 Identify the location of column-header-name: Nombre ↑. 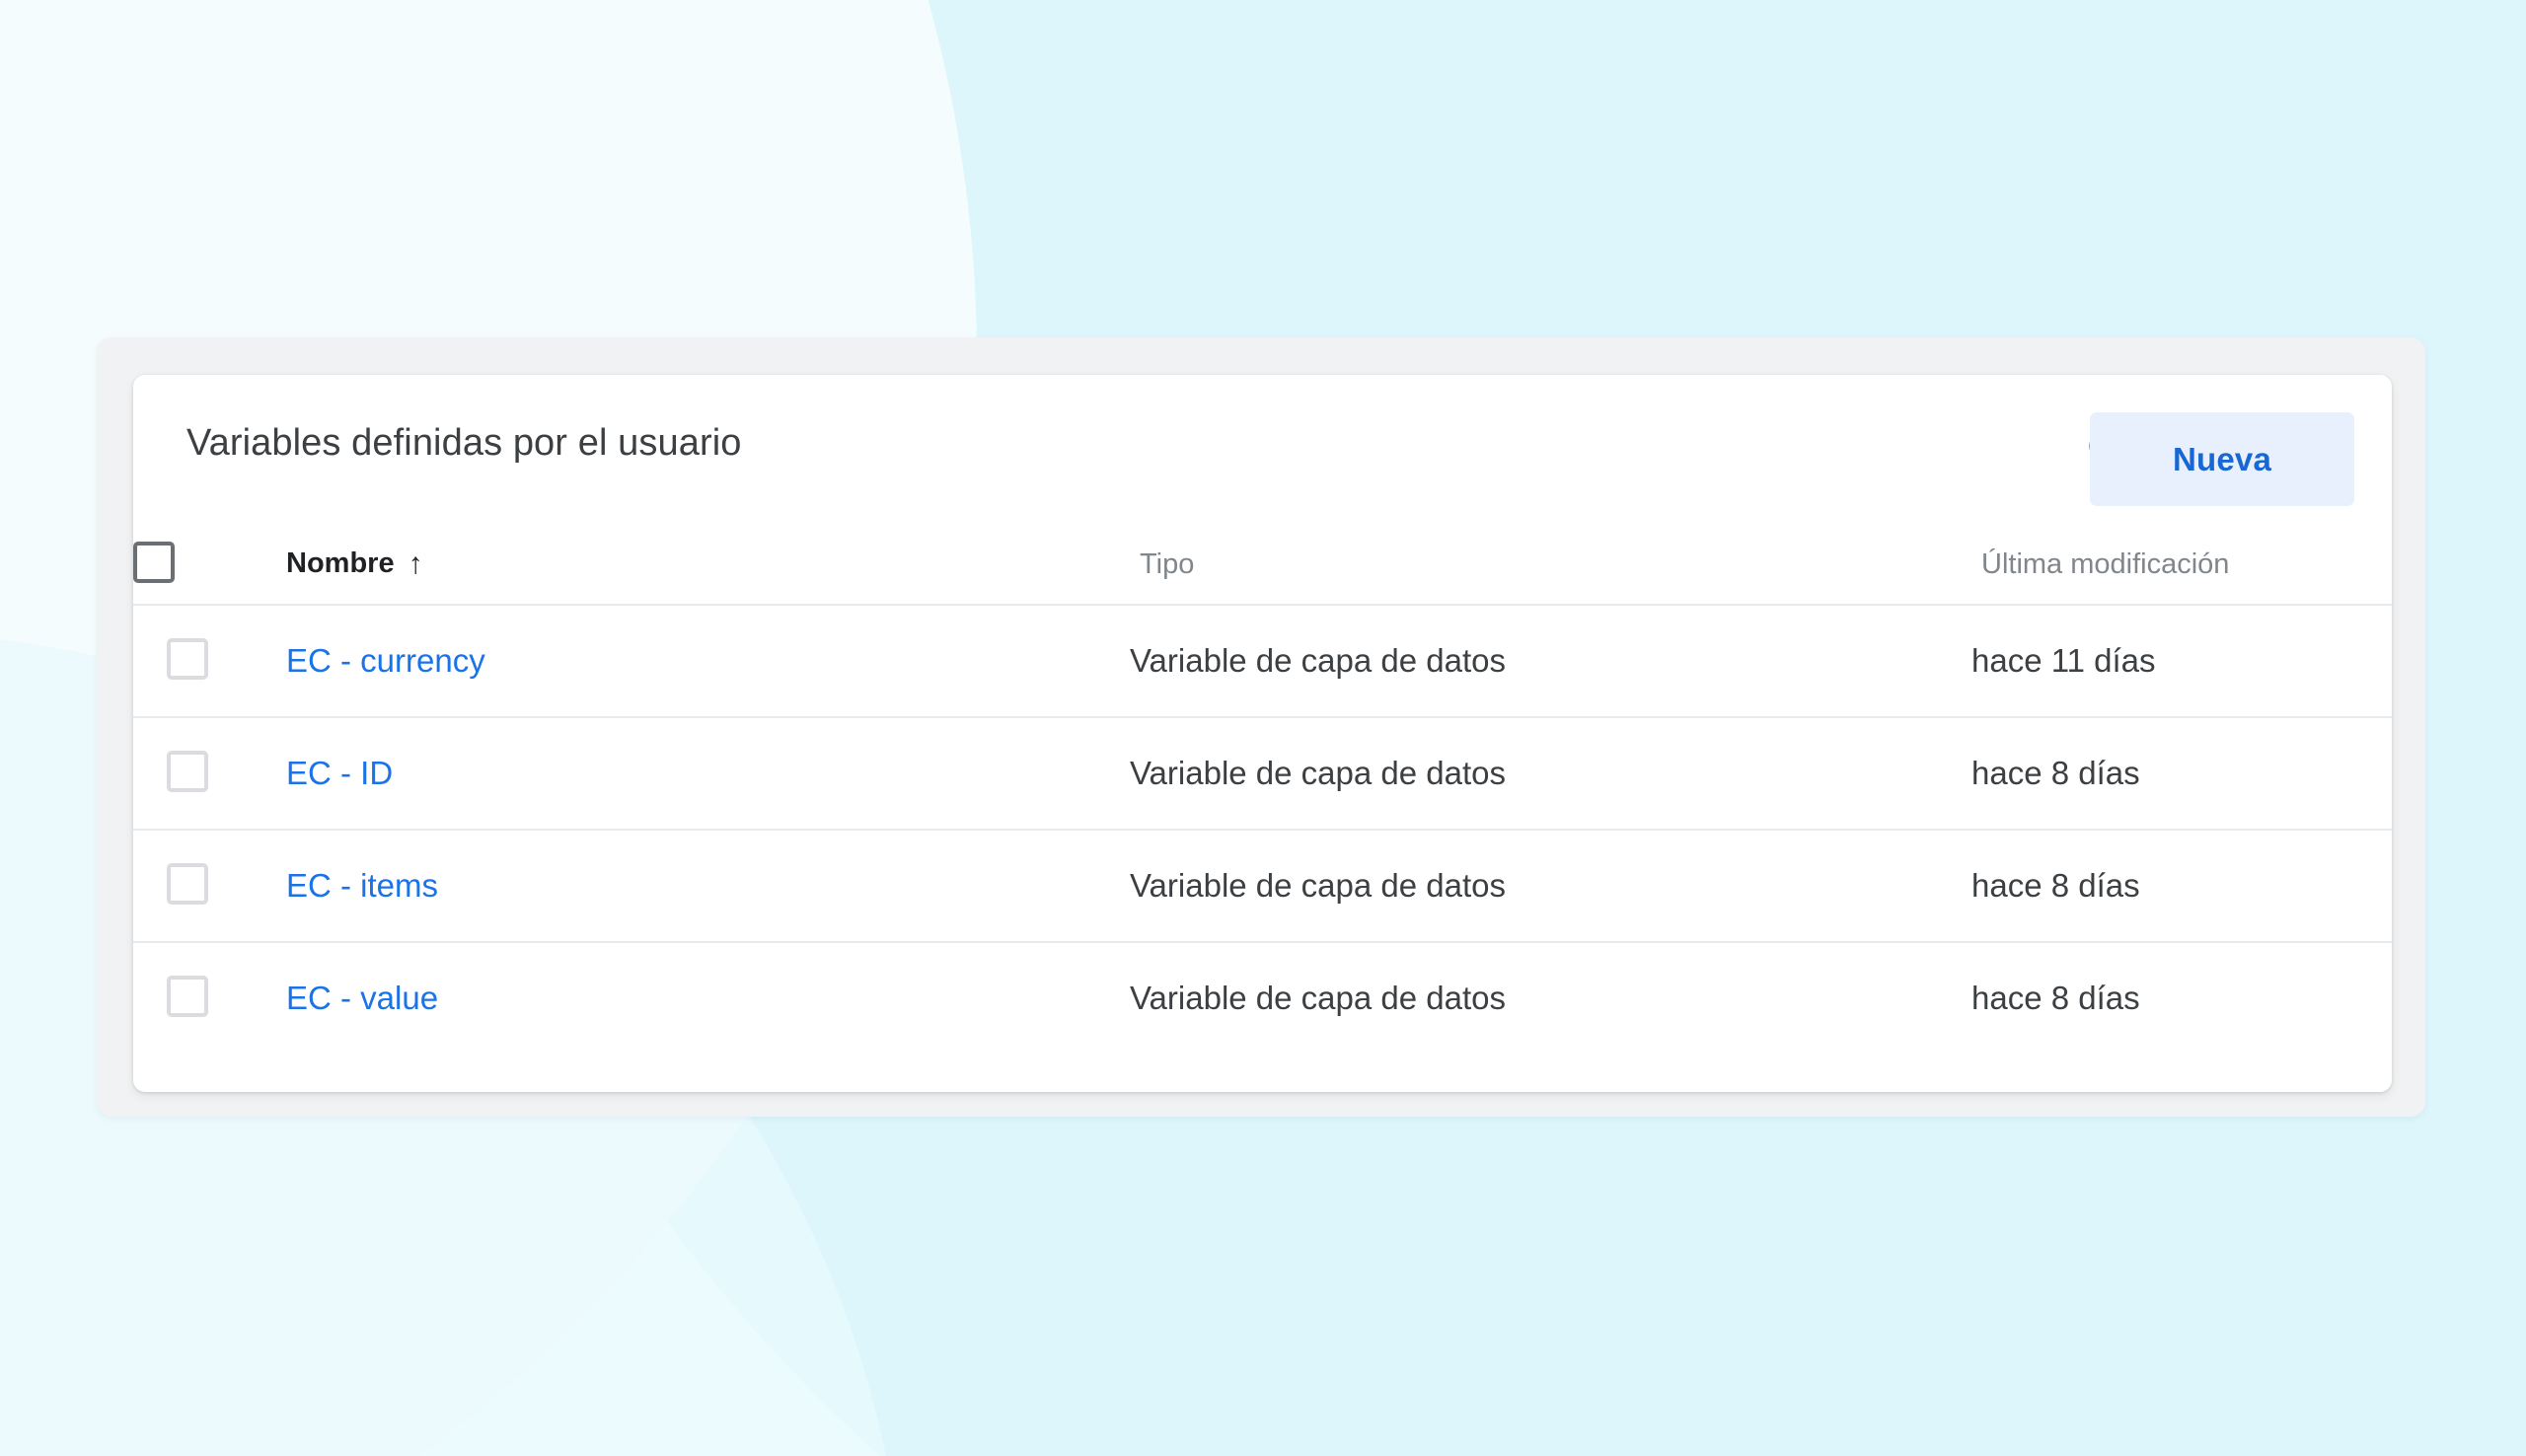
(686, 565).